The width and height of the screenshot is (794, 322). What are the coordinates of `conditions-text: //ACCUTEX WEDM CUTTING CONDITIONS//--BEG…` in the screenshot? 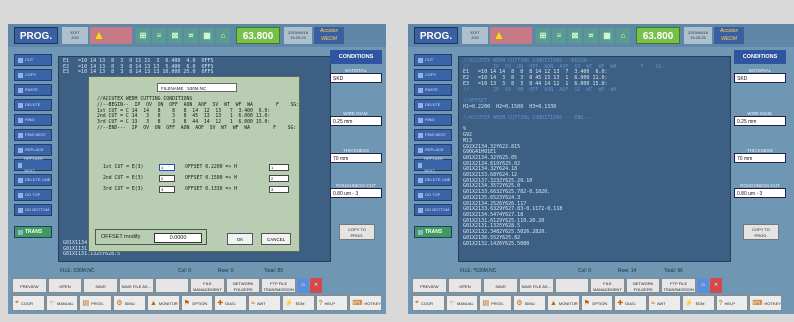 It's located at (198, 114).